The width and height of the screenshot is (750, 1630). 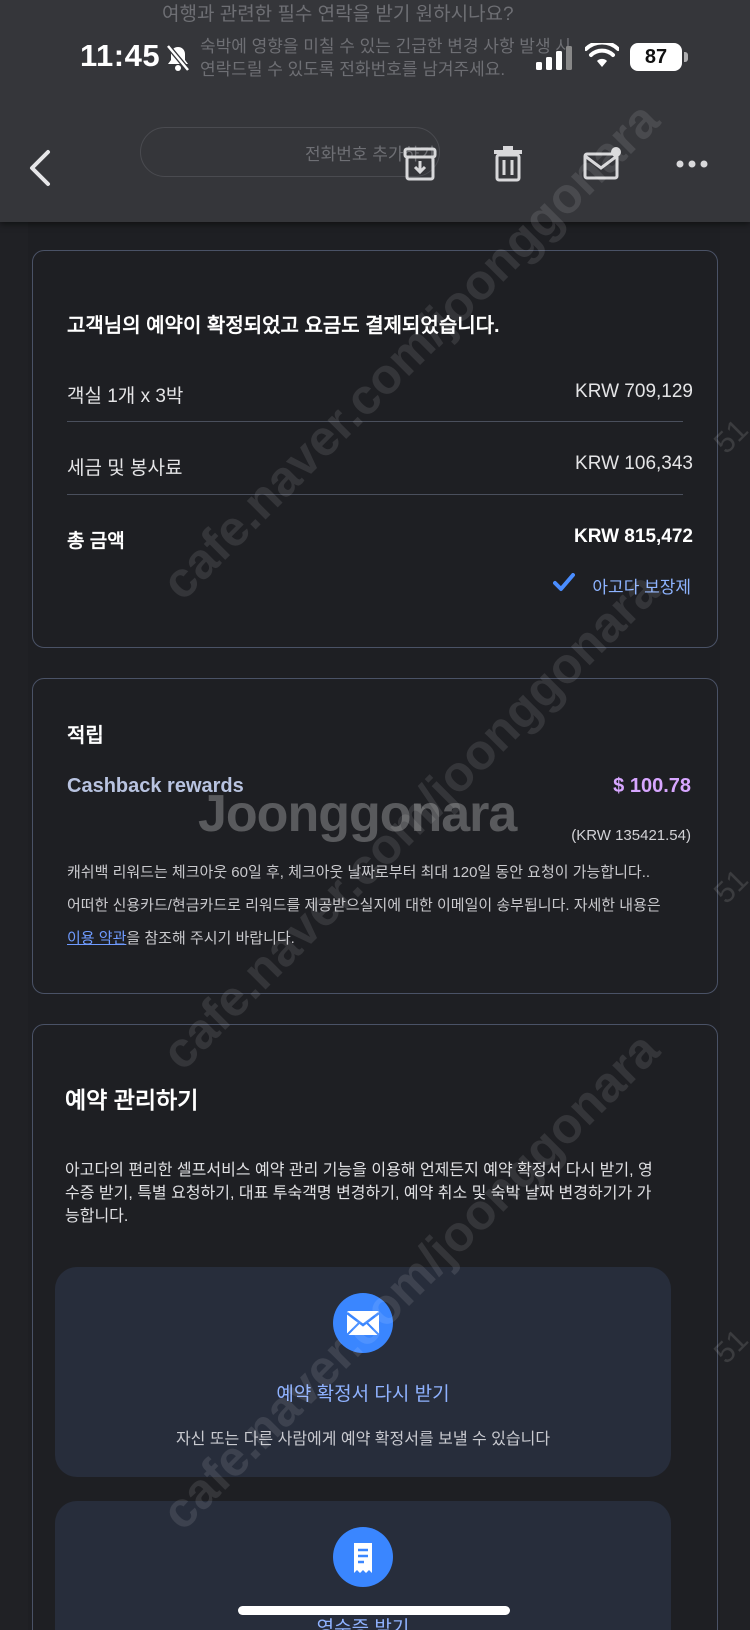 What do you see at coordinates (656, 57) in the screenshot?
I see `battery-indicator: 87` at bounding box center [656, 57].